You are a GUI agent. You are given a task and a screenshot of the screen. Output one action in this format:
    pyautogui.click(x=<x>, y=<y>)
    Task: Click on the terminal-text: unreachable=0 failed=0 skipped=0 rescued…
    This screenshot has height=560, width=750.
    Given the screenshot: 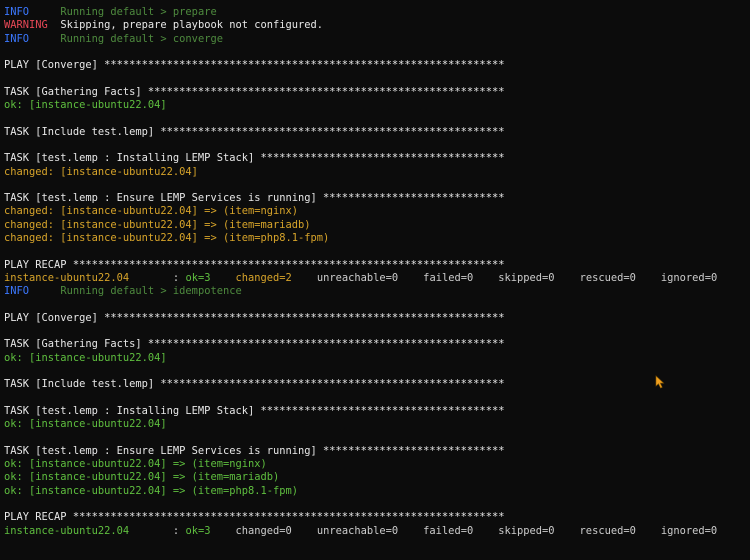 What is the action you would take?
    pyautogui.click(x=504, y=277)
    